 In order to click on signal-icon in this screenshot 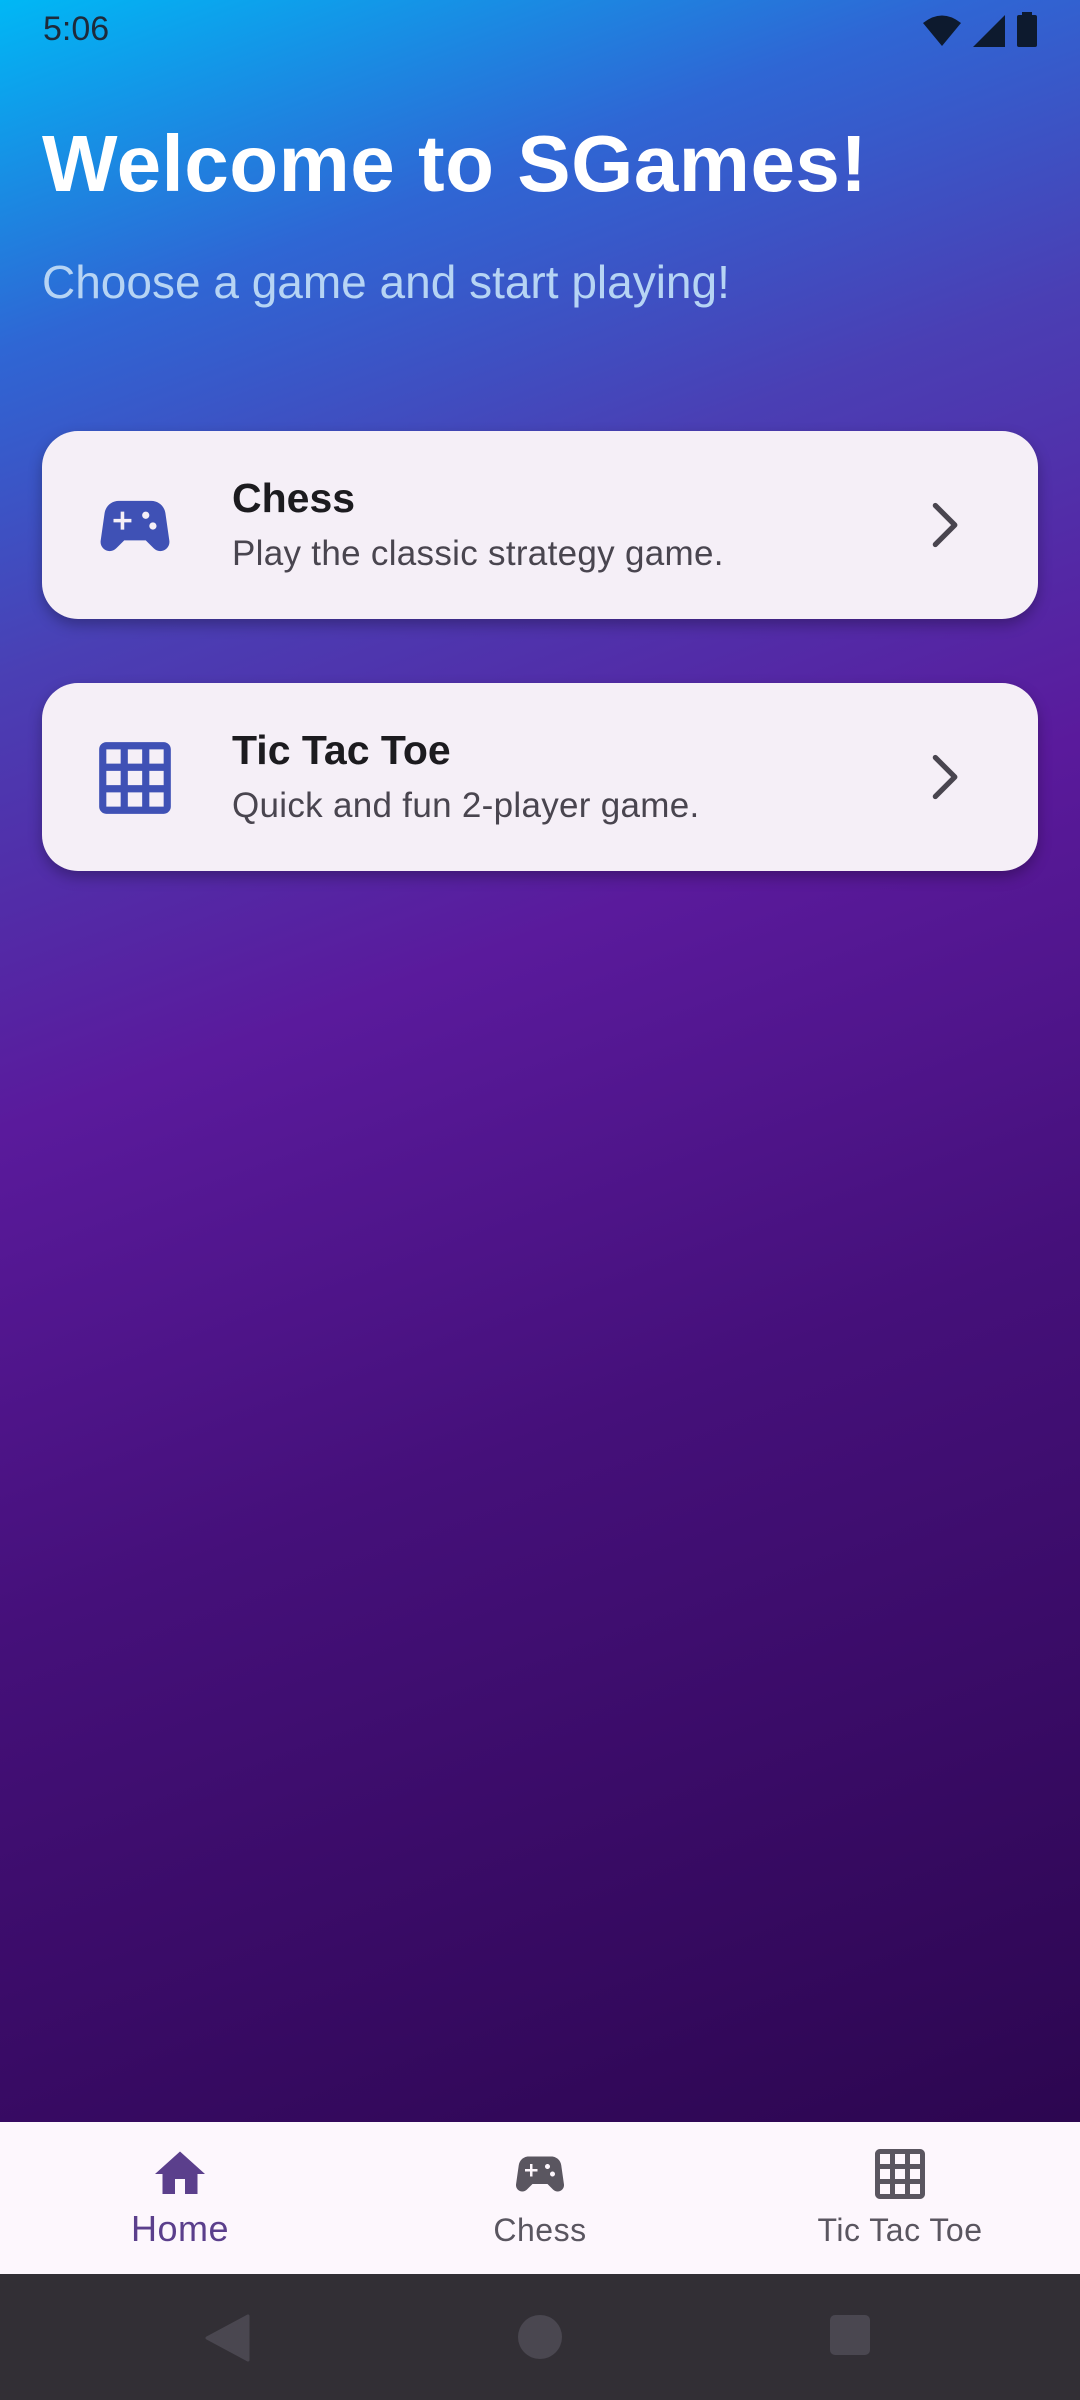, I will do `click(989, 31)`.